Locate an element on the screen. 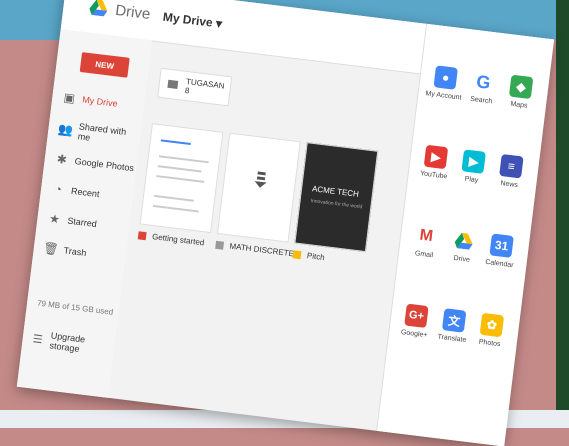 The width and height of the screenshot is (569, 446). app-label: Calendar is located at coordinates (499, 264).